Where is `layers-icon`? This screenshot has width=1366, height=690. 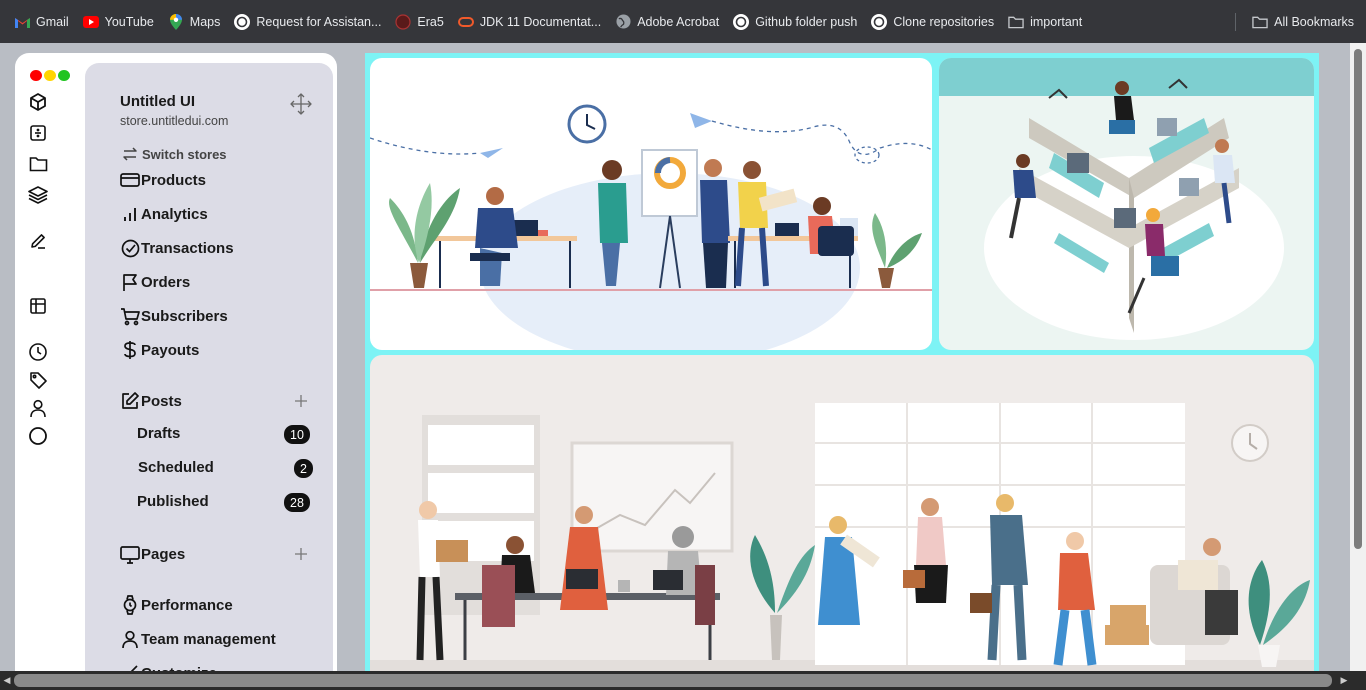 layers-icon is located at coordinates (38, 195).